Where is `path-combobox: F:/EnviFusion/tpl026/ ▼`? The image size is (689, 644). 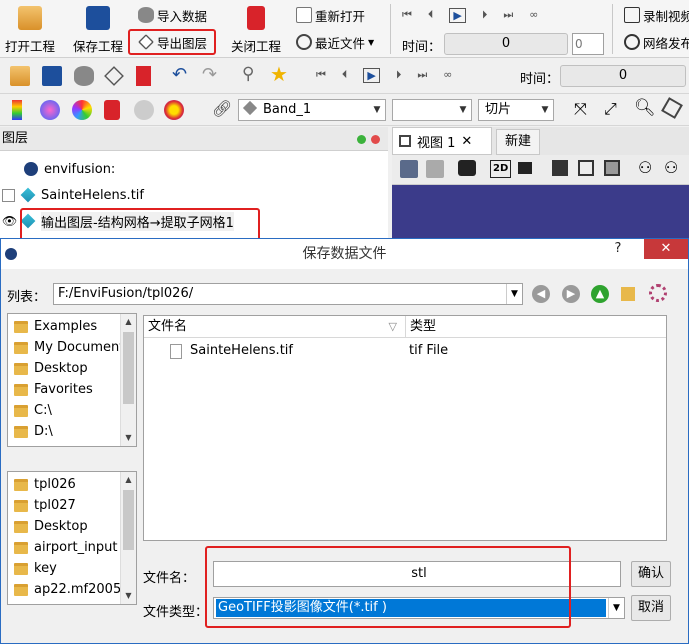
path-combobox: F:/EnviFusion/tpl026/ ▼ is located at coordinates (288, 294).